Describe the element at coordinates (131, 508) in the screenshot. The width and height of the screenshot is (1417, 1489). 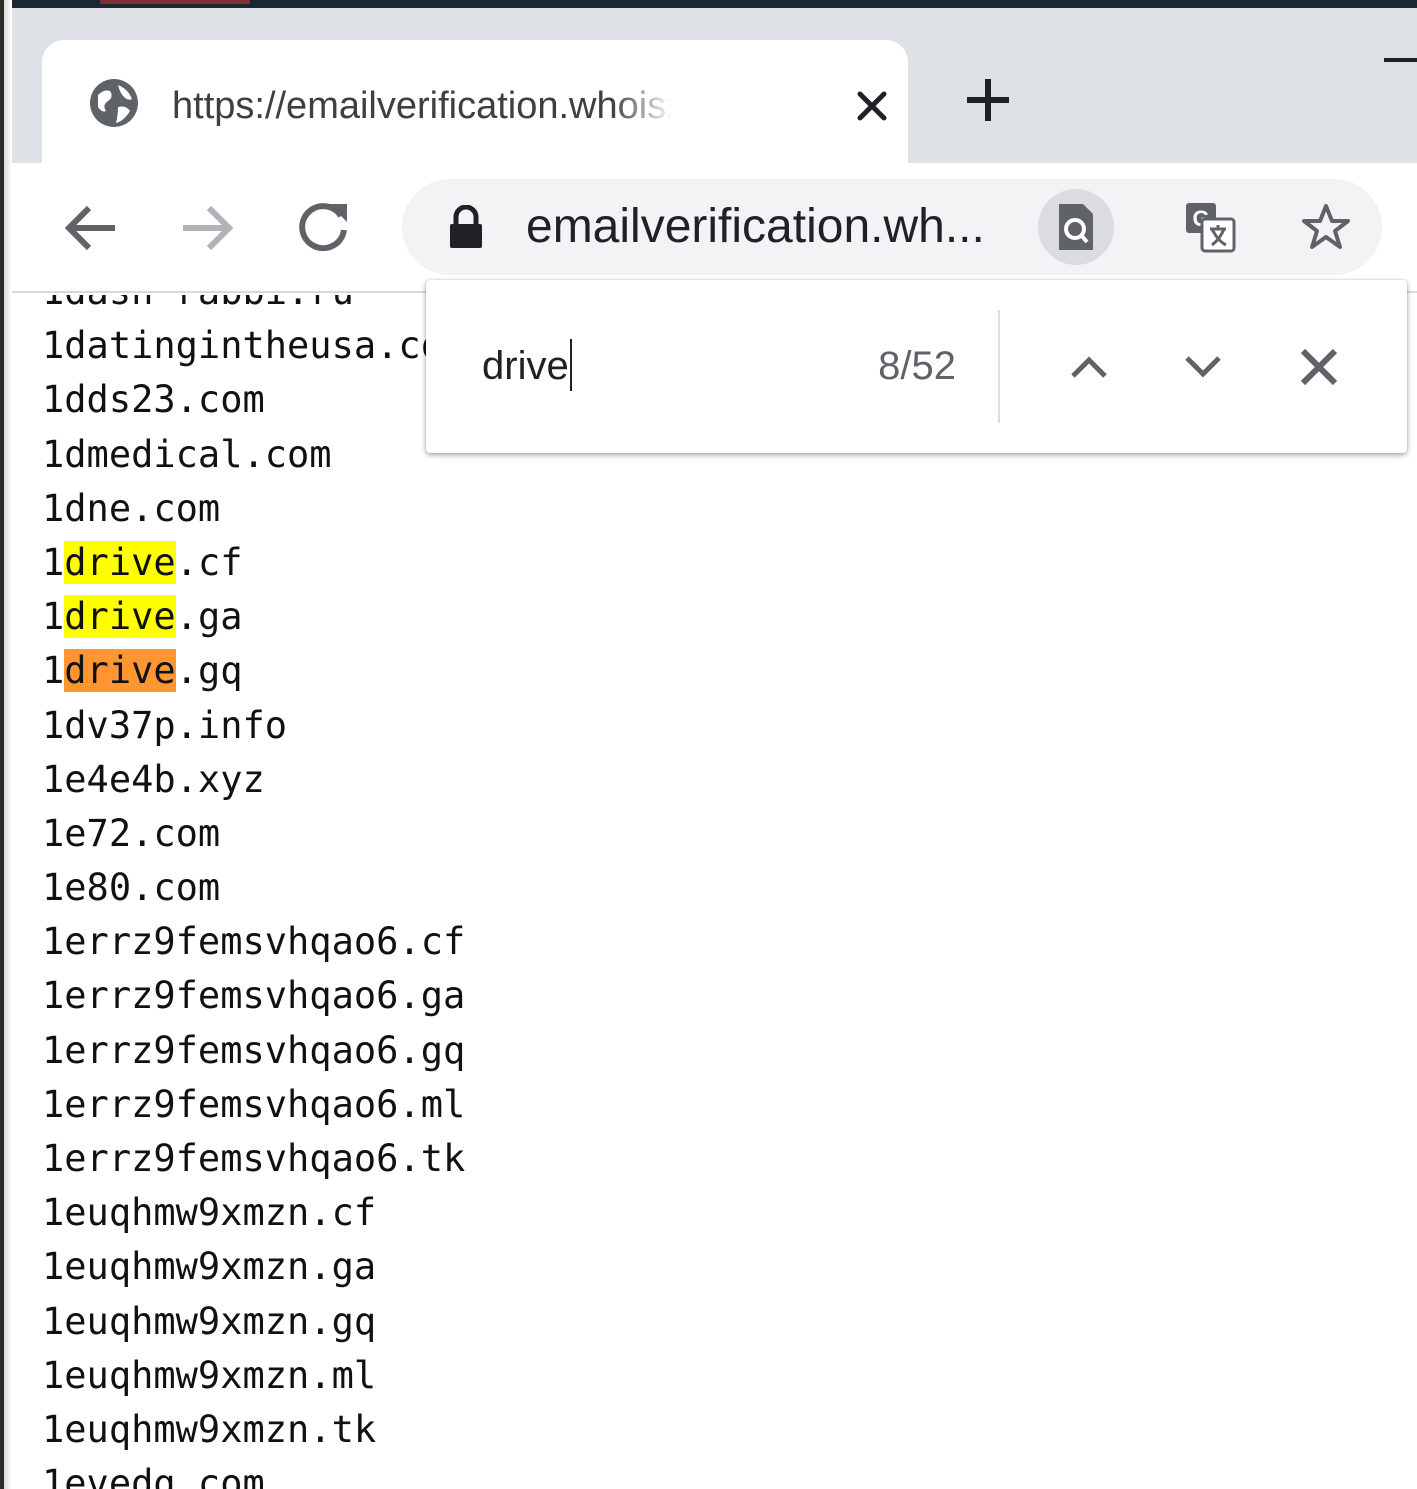
I see `list-item: 1dne.com` at that location.